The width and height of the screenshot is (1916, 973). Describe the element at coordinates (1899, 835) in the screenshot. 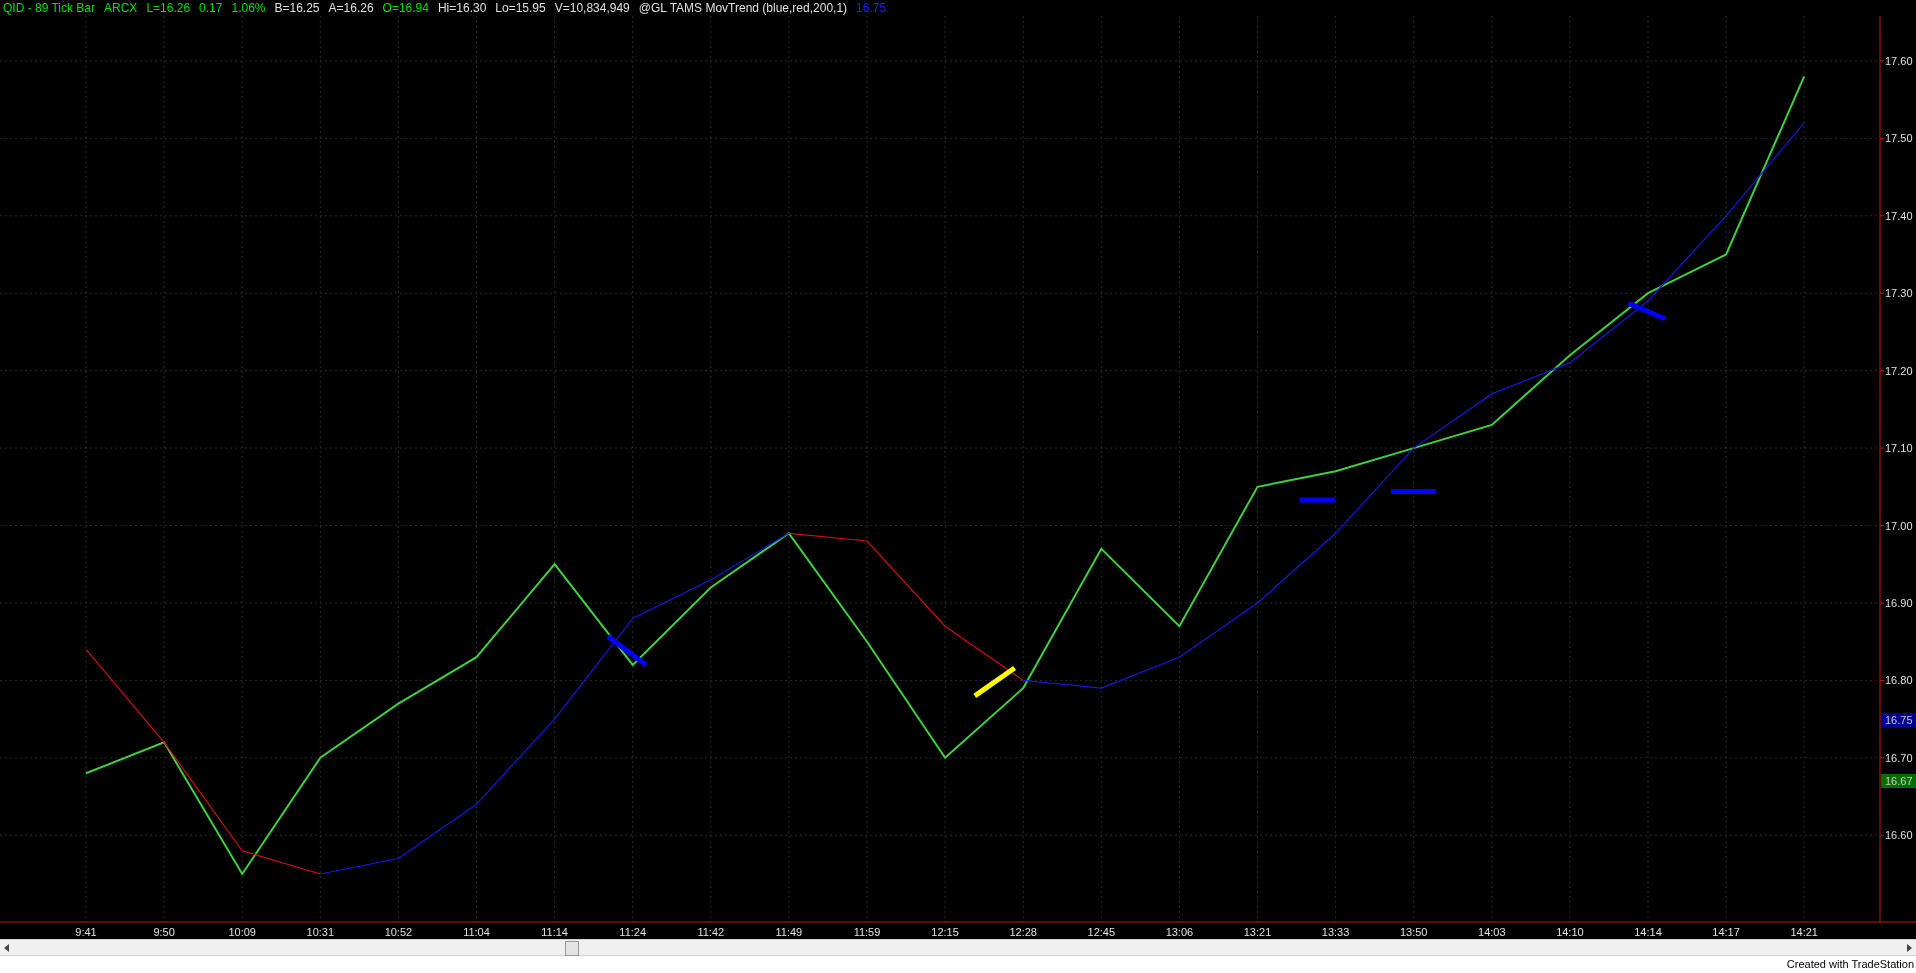

I see `y-tick-label: 16.60` at that location.